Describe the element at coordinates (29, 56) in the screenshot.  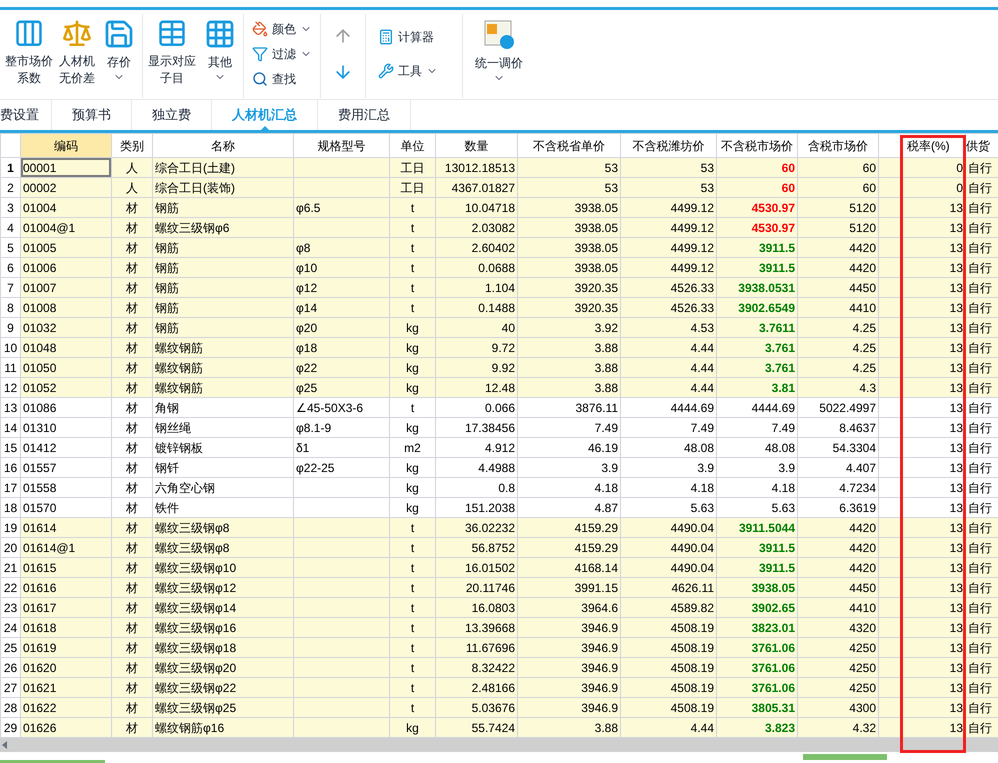
I see `ribbon-button: 整市场价系数` at that location.